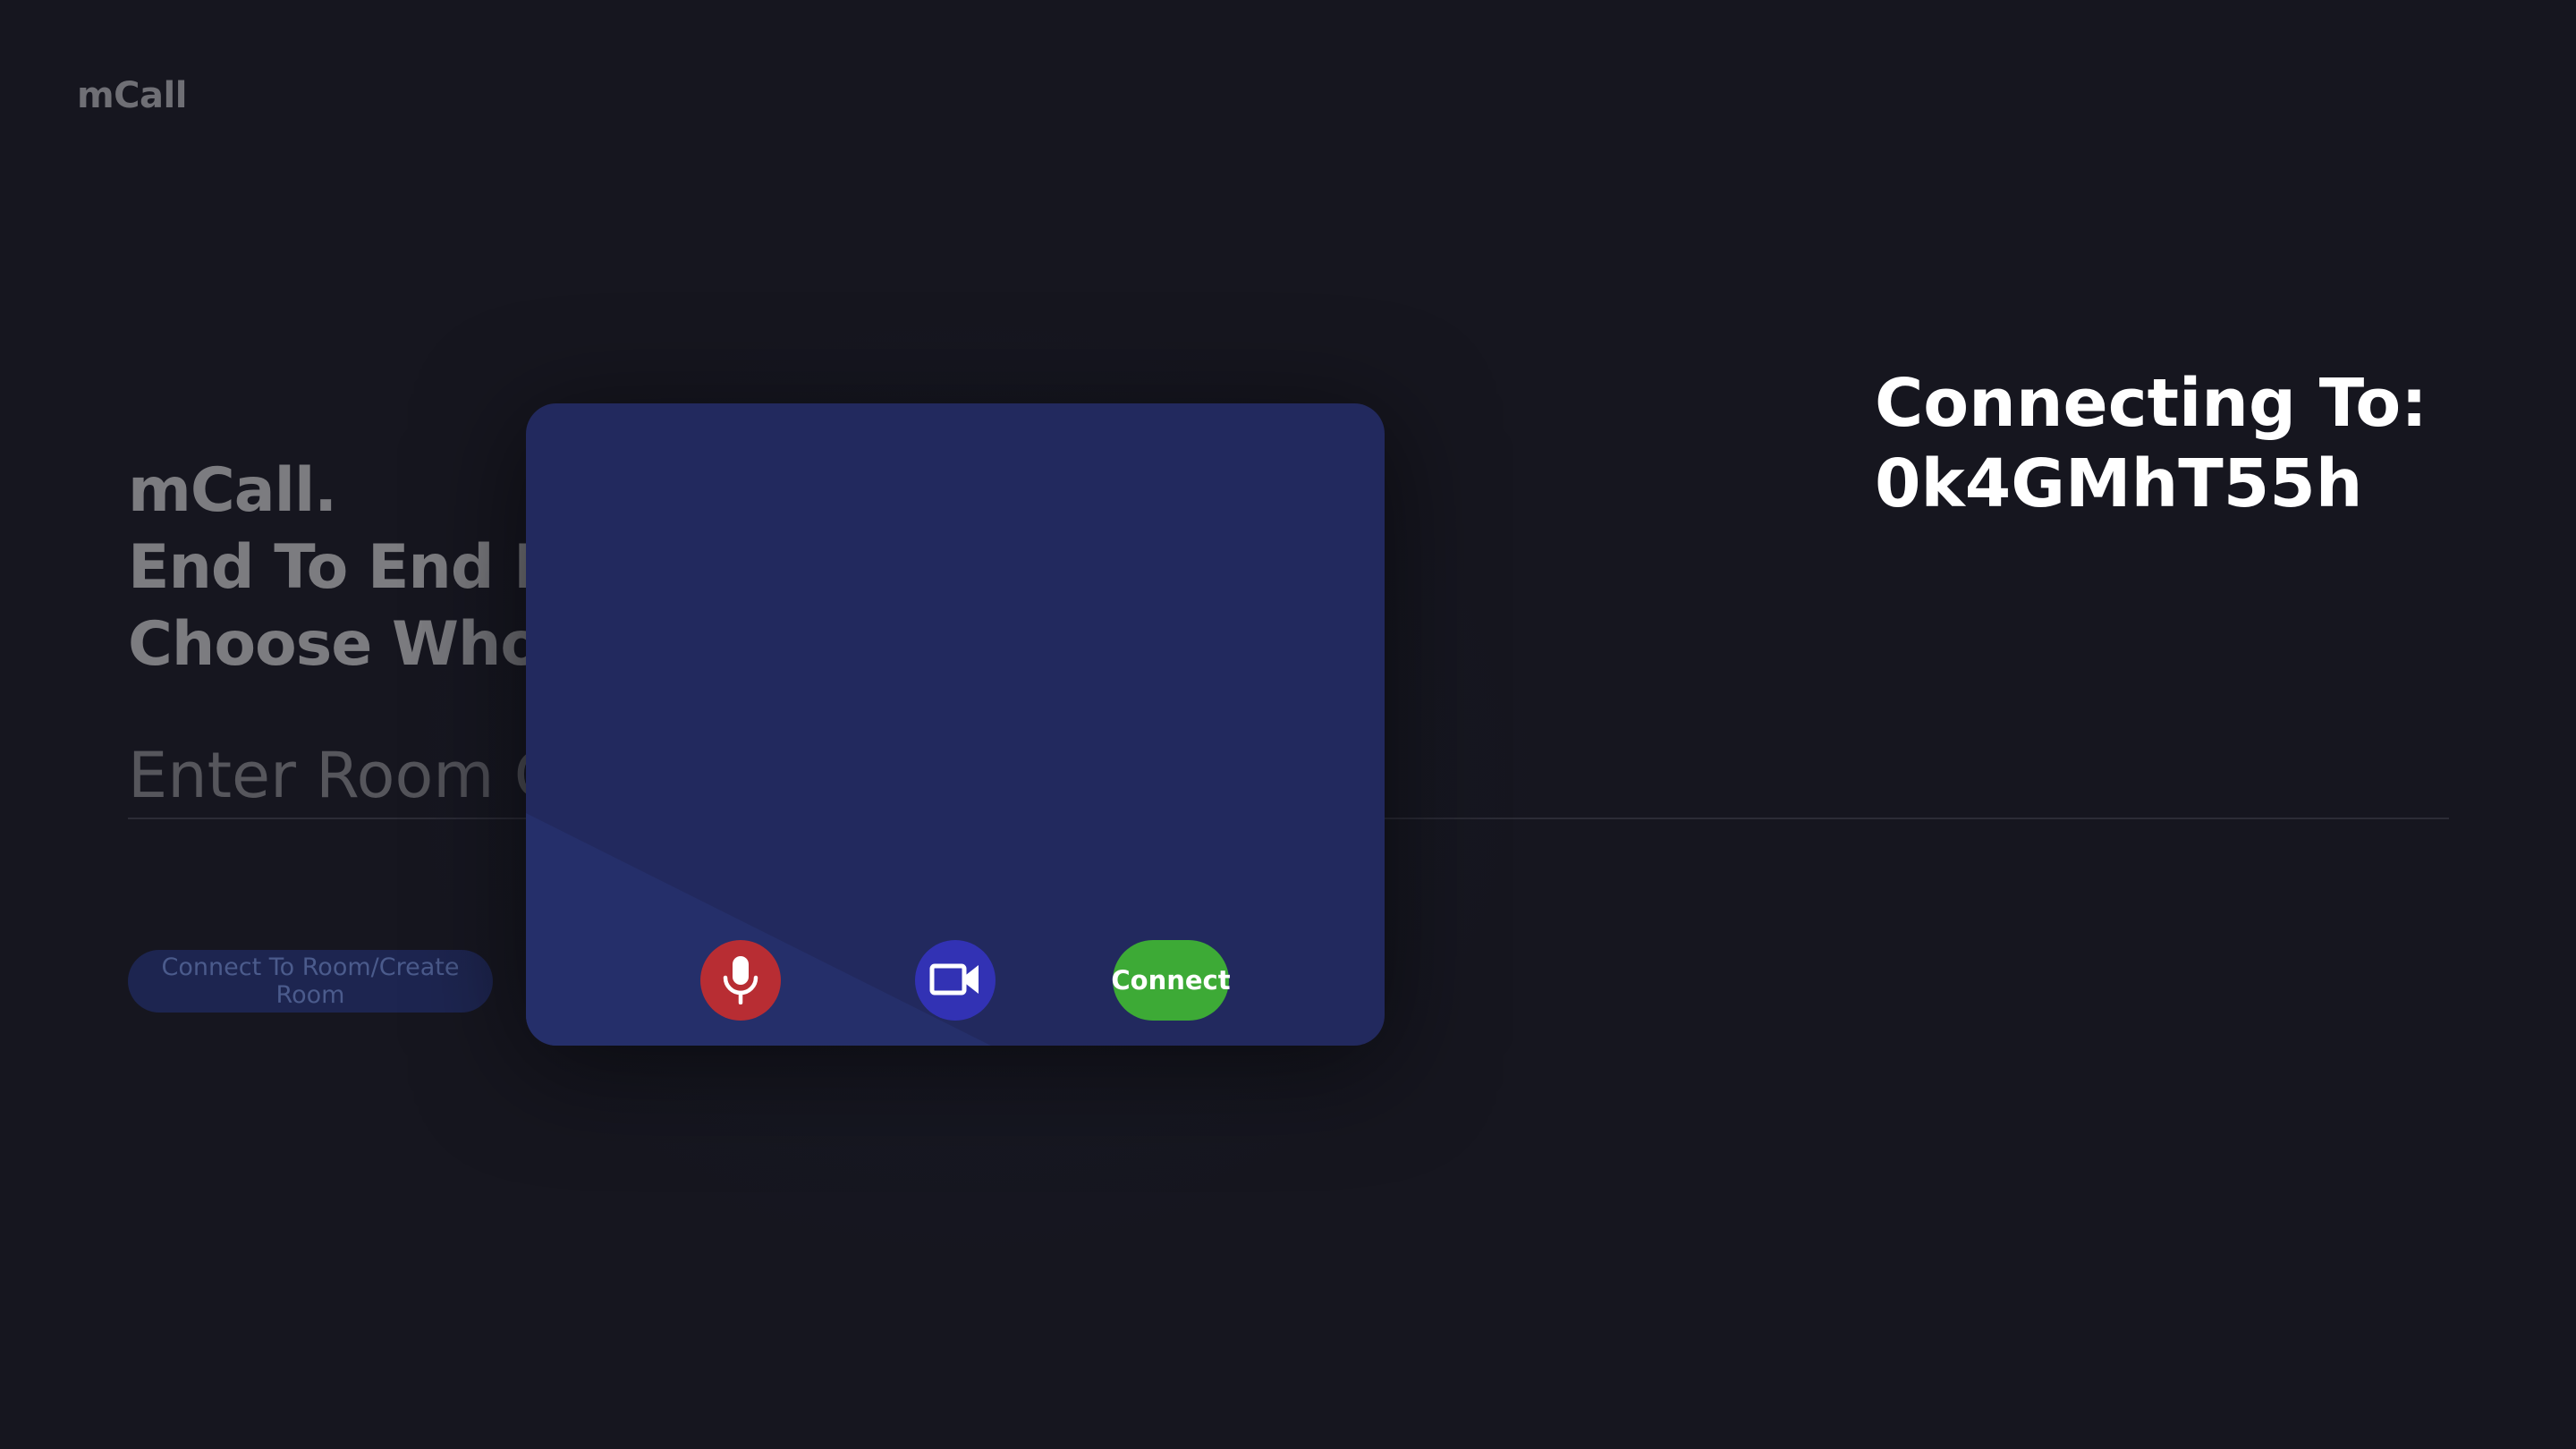 The width and height of the screenshot is (2576, 1449). I want to click on connecting-label: Connecting To:, so click(2151, 403).